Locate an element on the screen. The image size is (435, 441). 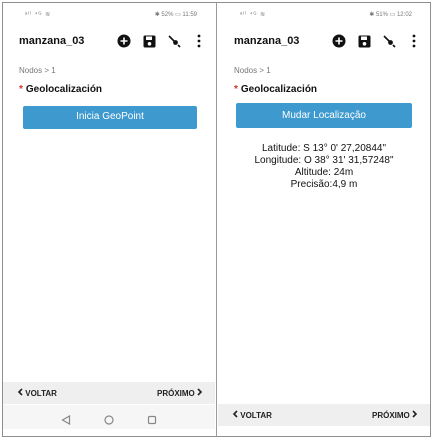
battery-clock-status: ✱ 52% ▭ 11:59 is located at coordinates (175, 15).